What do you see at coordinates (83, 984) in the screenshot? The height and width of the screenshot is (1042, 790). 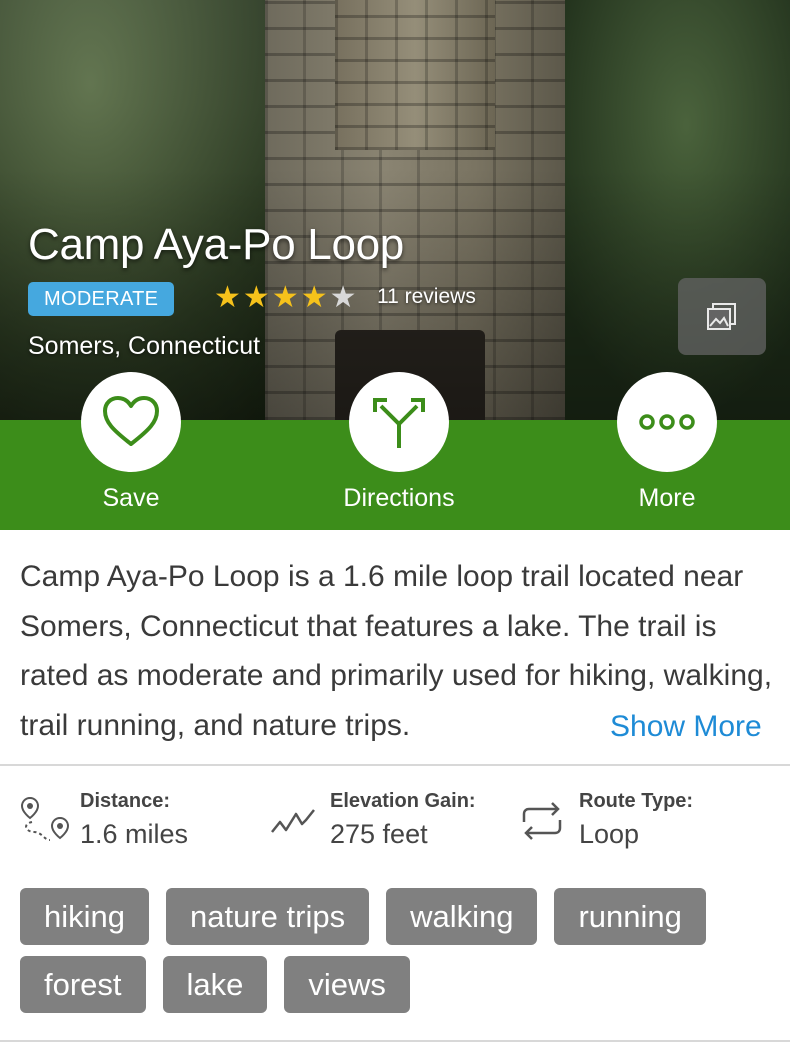 I see `tag-chip: forest` at bounding box center [83, 984].